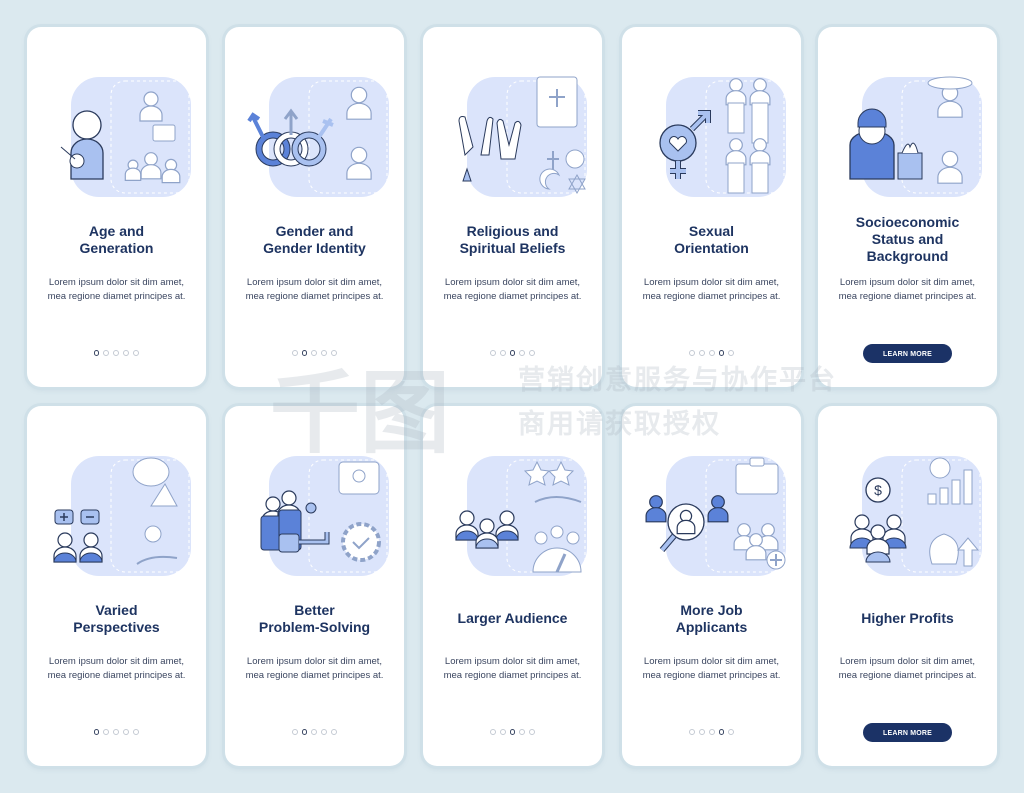 The image size is (1024, 793). What do you see at coordinates (711, 248) in the screenshot?
I see `screen-title-line: Orientation` at bounding box center [711, 248].